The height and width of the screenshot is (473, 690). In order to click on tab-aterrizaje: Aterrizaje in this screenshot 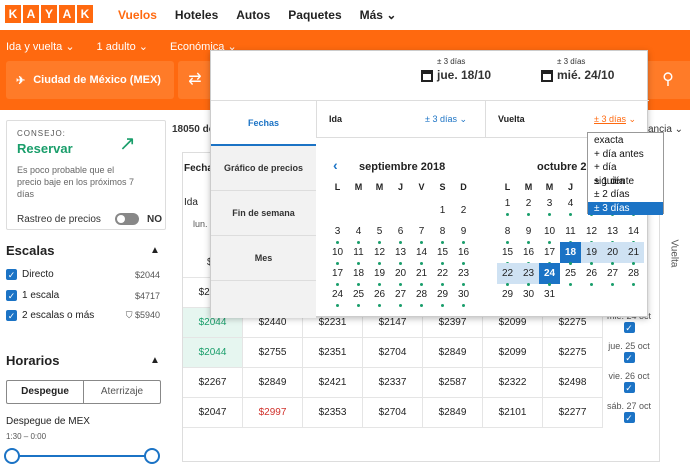, I will do `click(122, 392)`.